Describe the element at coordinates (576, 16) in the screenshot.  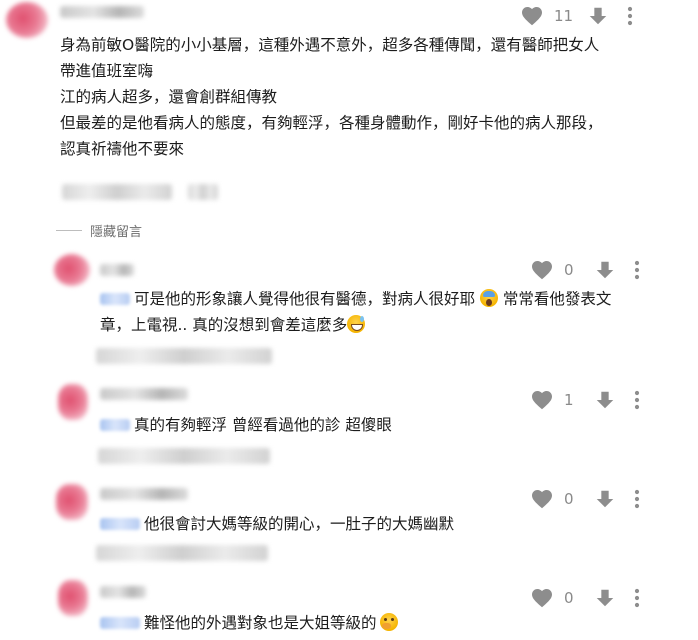
I see `comment-actions: 11` at that location.